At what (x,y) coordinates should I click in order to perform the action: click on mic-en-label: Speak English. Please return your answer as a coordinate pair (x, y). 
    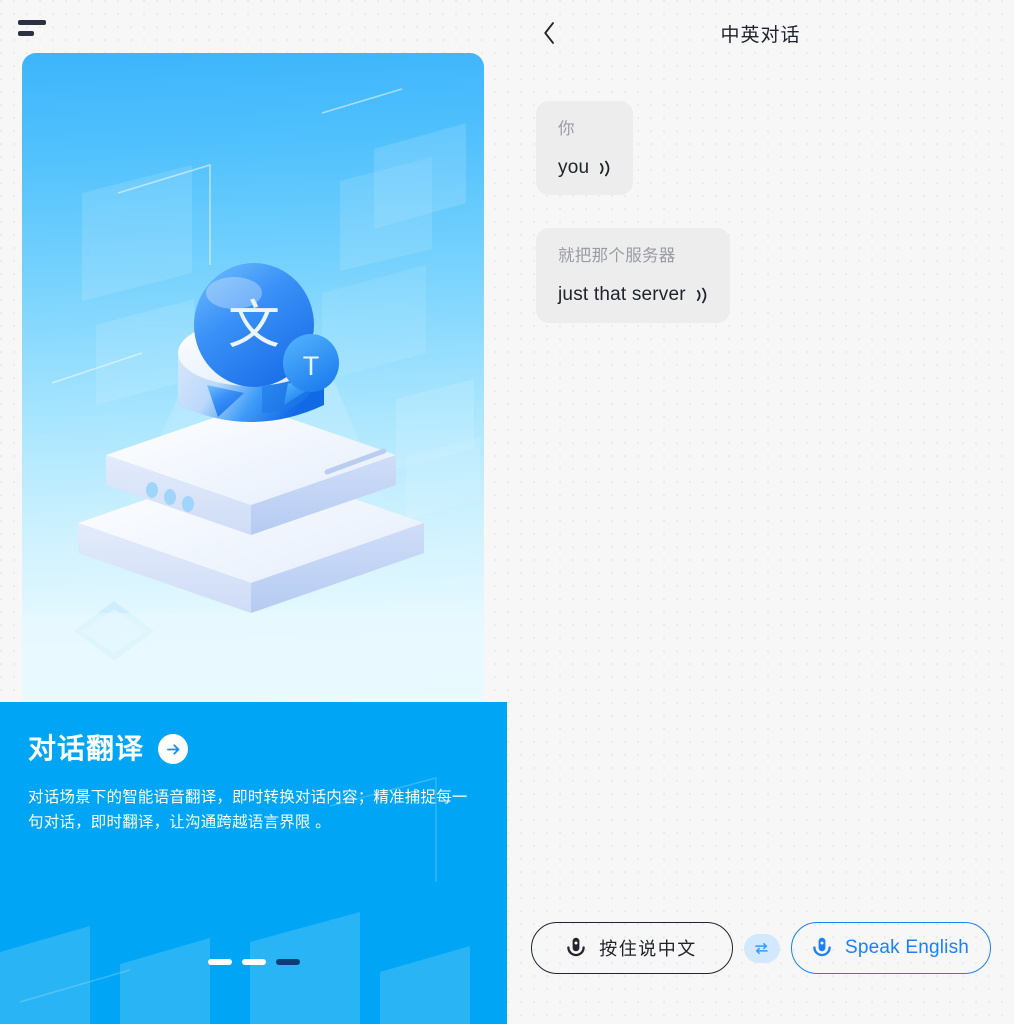
    Looking at the image, I should click on (907, 947).